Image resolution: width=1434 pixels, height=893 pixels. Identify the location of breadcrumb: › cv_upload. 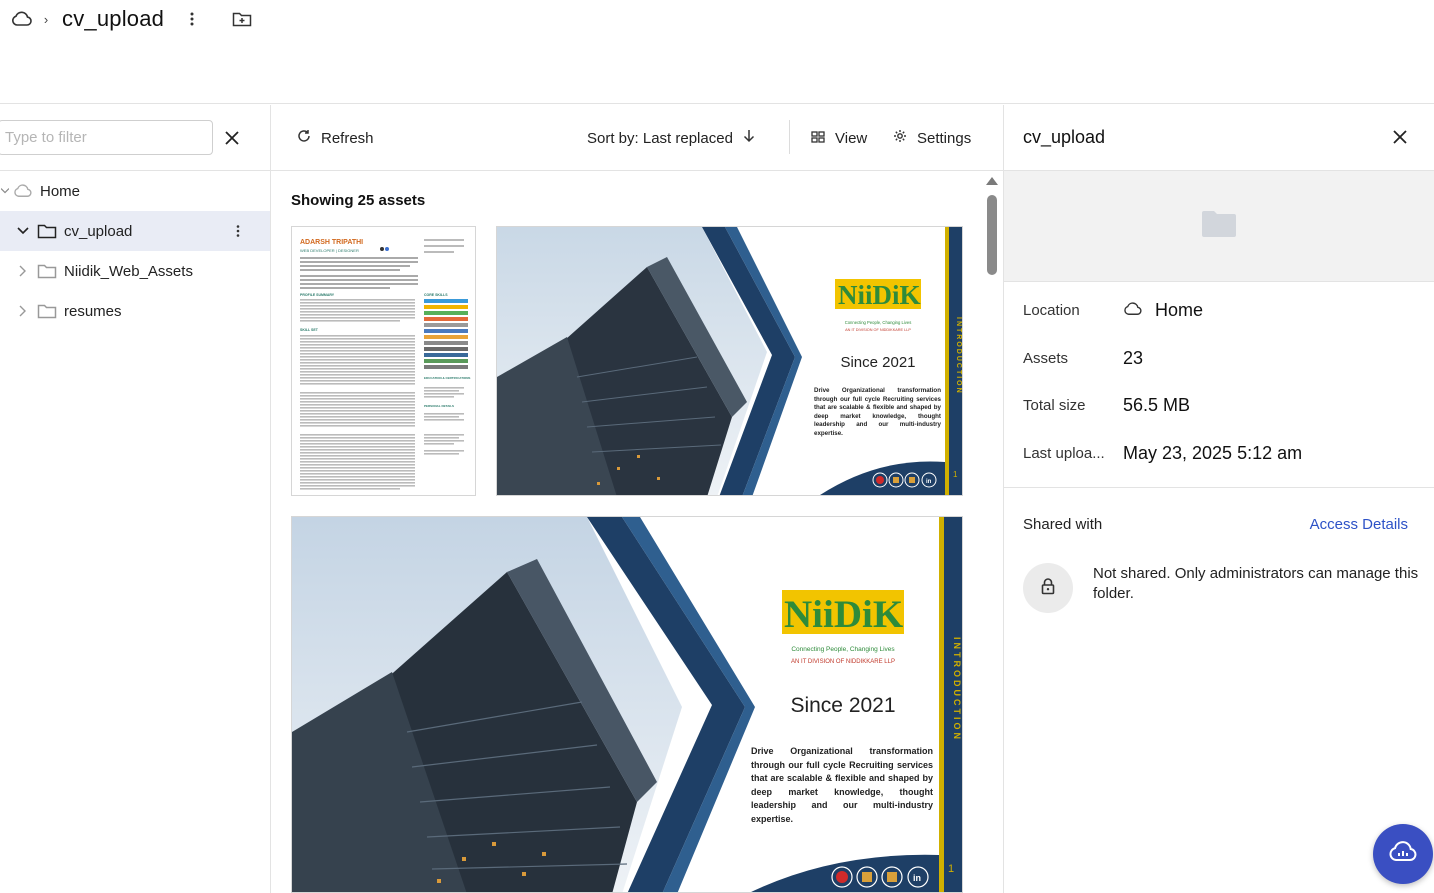
(132, 19).